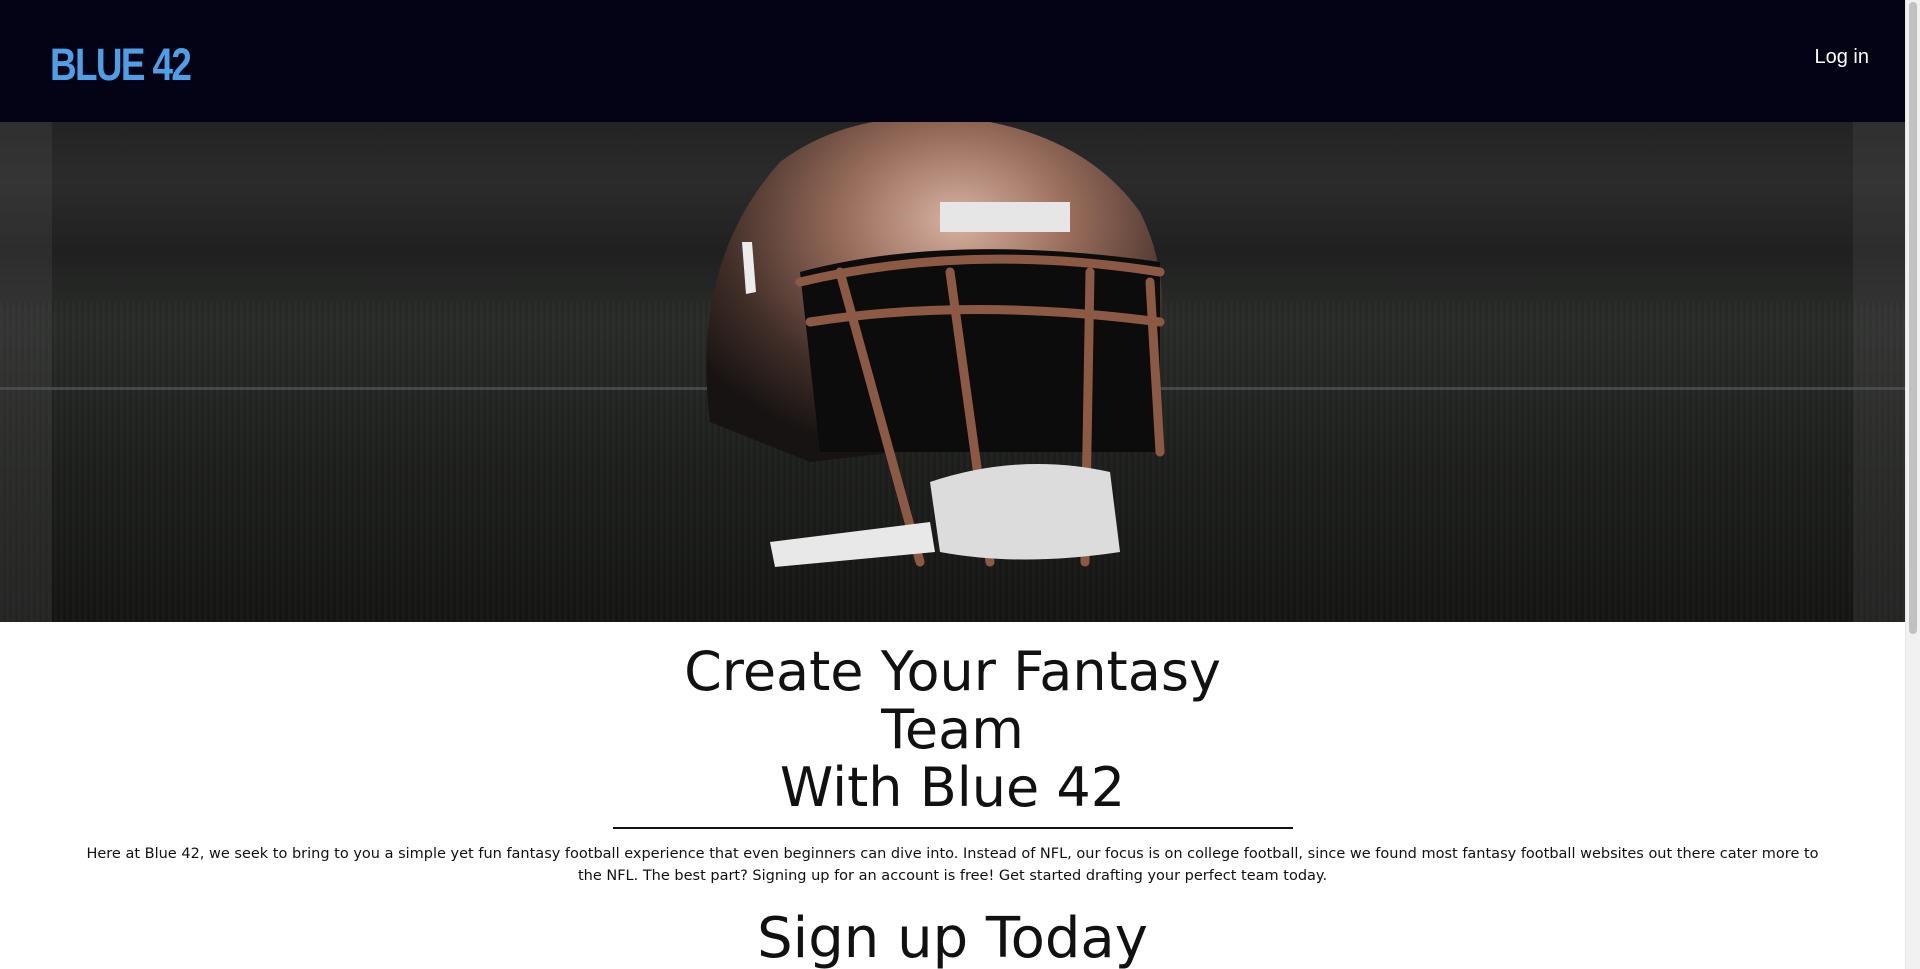 This screenshot has height=969, width=1920. What do you see at coordinates (121, 65) in the screenshot?
I see `brand-logo: BLUE 42` at bounding box center [121, 65].